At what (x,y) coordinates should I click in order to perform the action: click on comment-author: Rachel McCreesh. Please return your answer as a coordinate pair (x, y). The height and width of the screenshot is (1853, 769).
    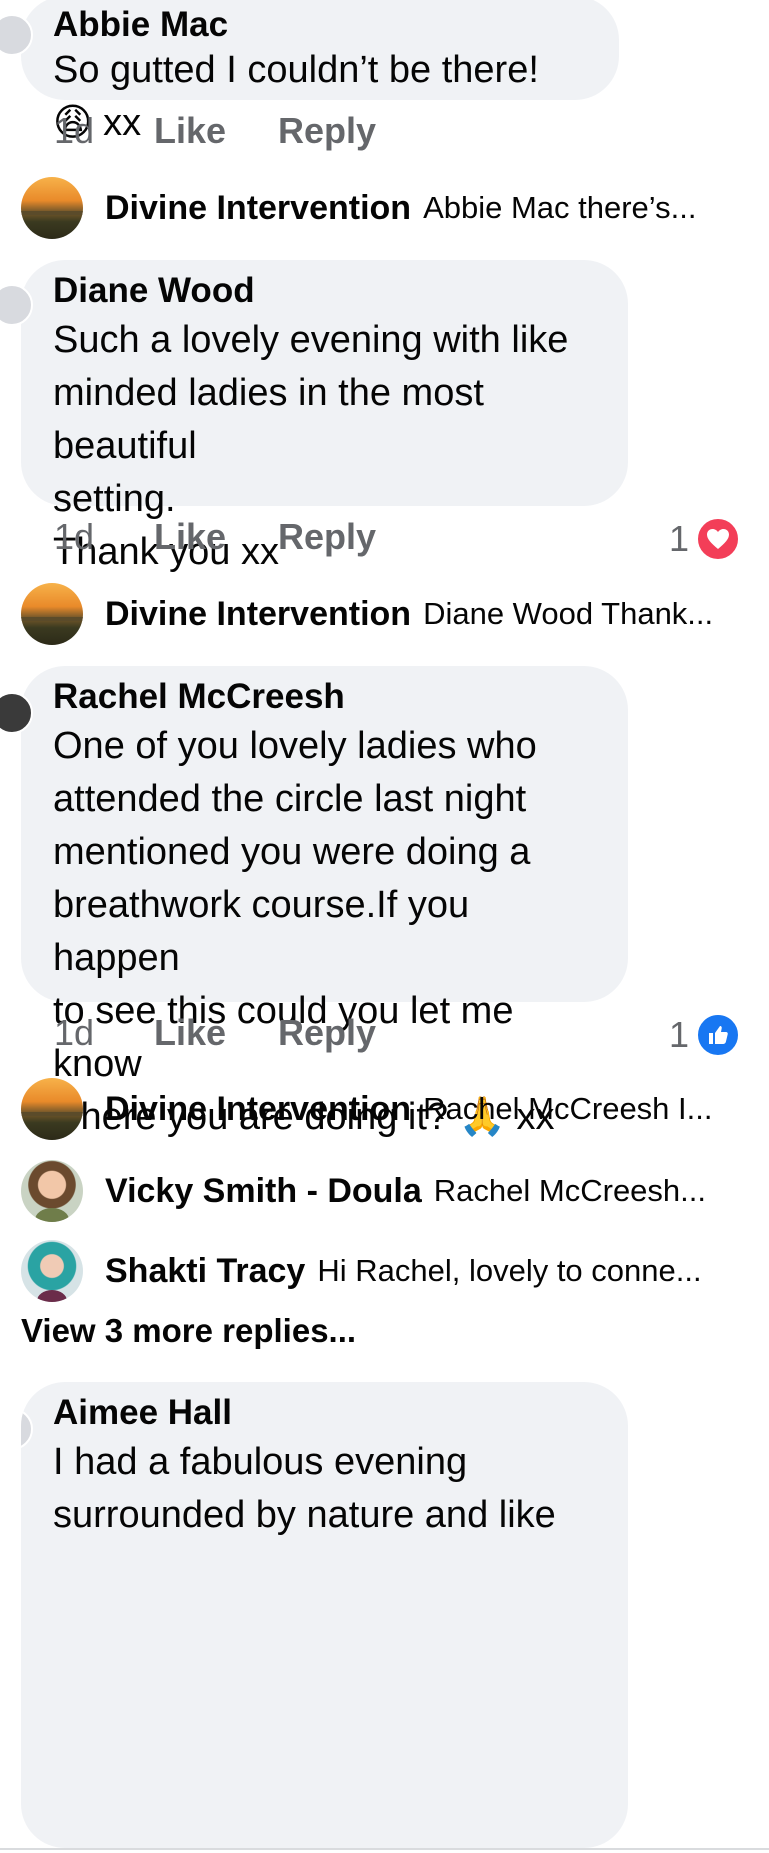
    Looking at the image, I should click on (325, 697).